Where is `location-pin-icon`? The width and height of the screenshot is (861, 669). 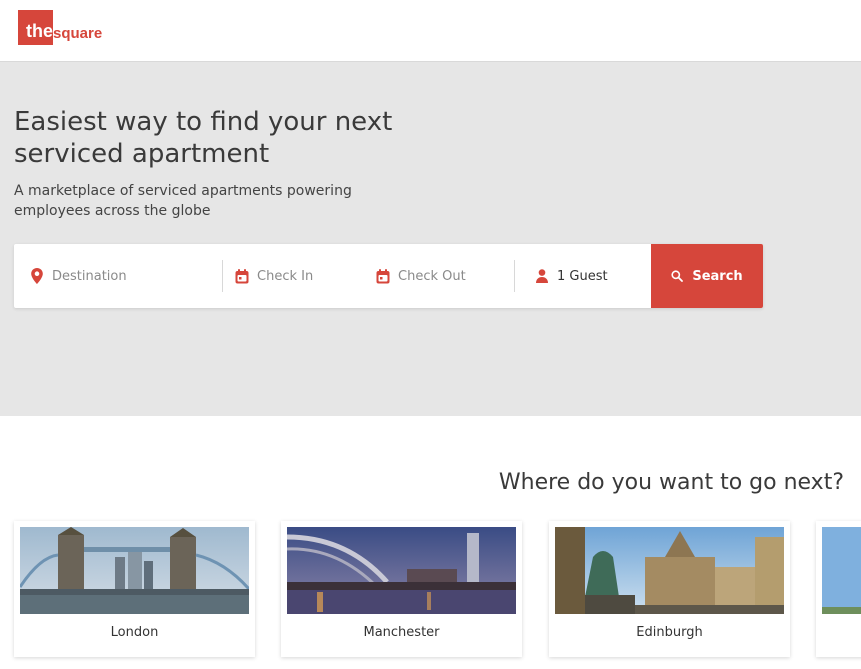
location-pin-icon is located at coordinates (37, 276).